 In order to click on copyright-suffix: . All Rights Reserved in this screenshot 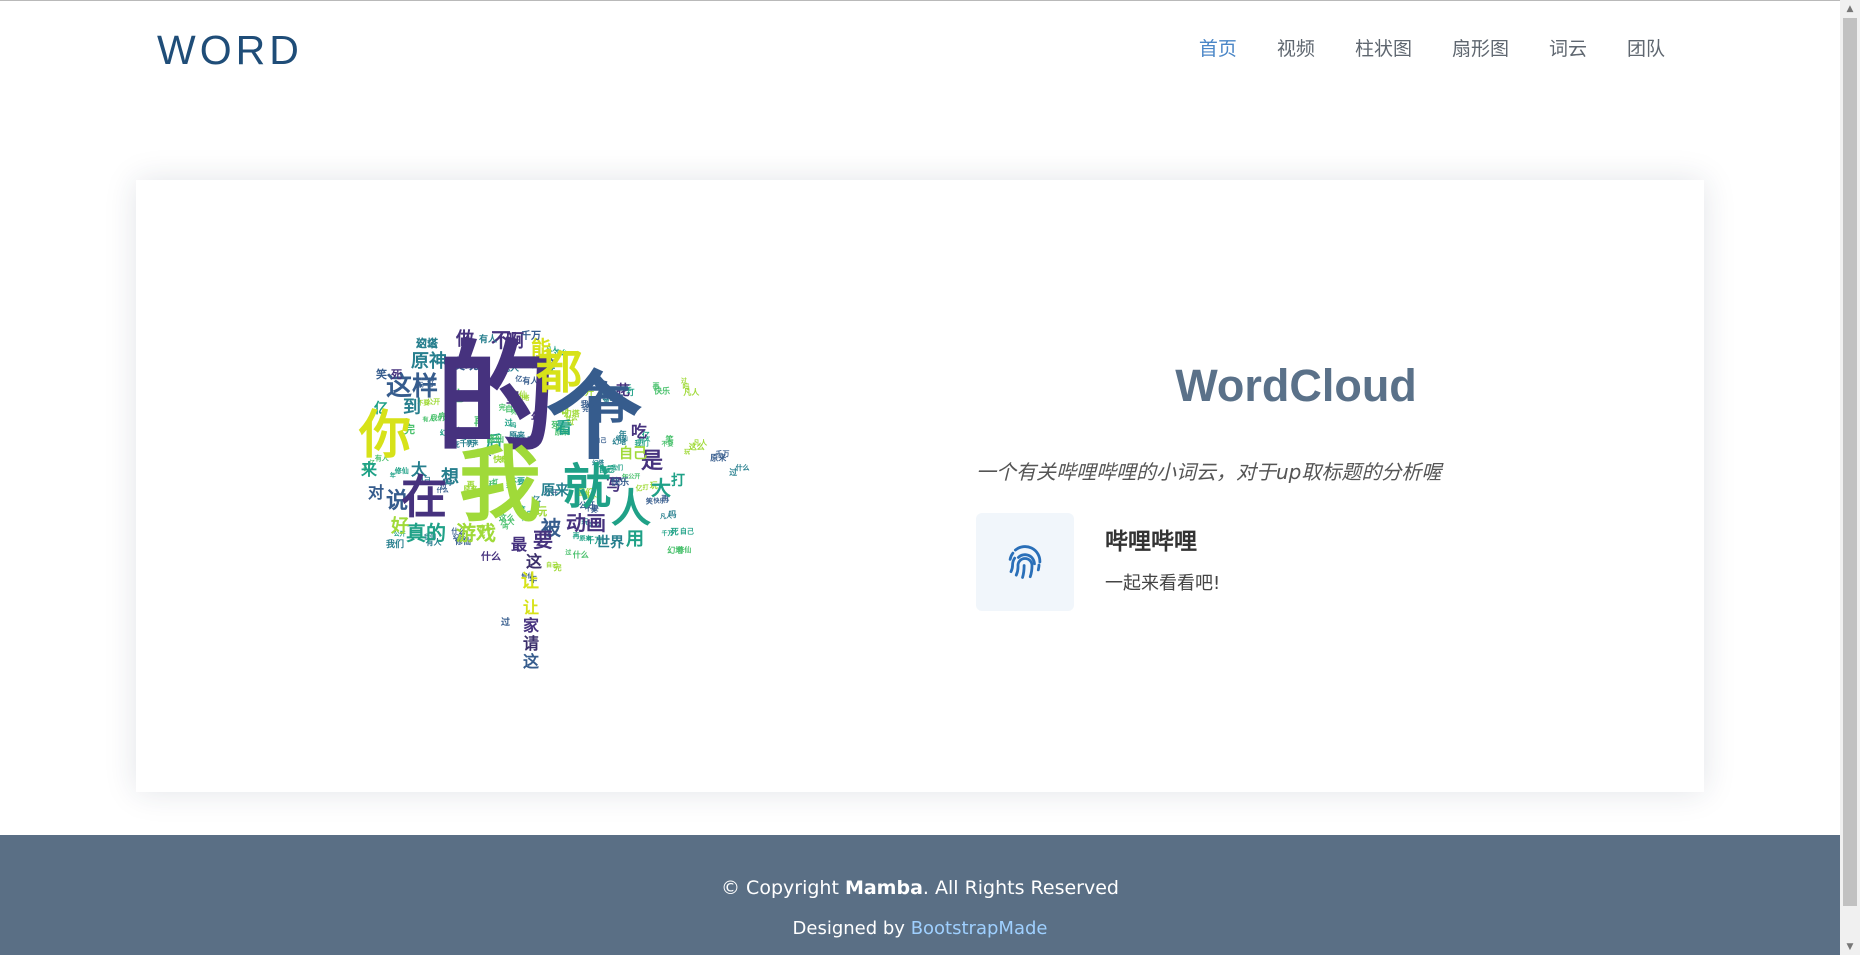, I will do `click(1020, 888)`.